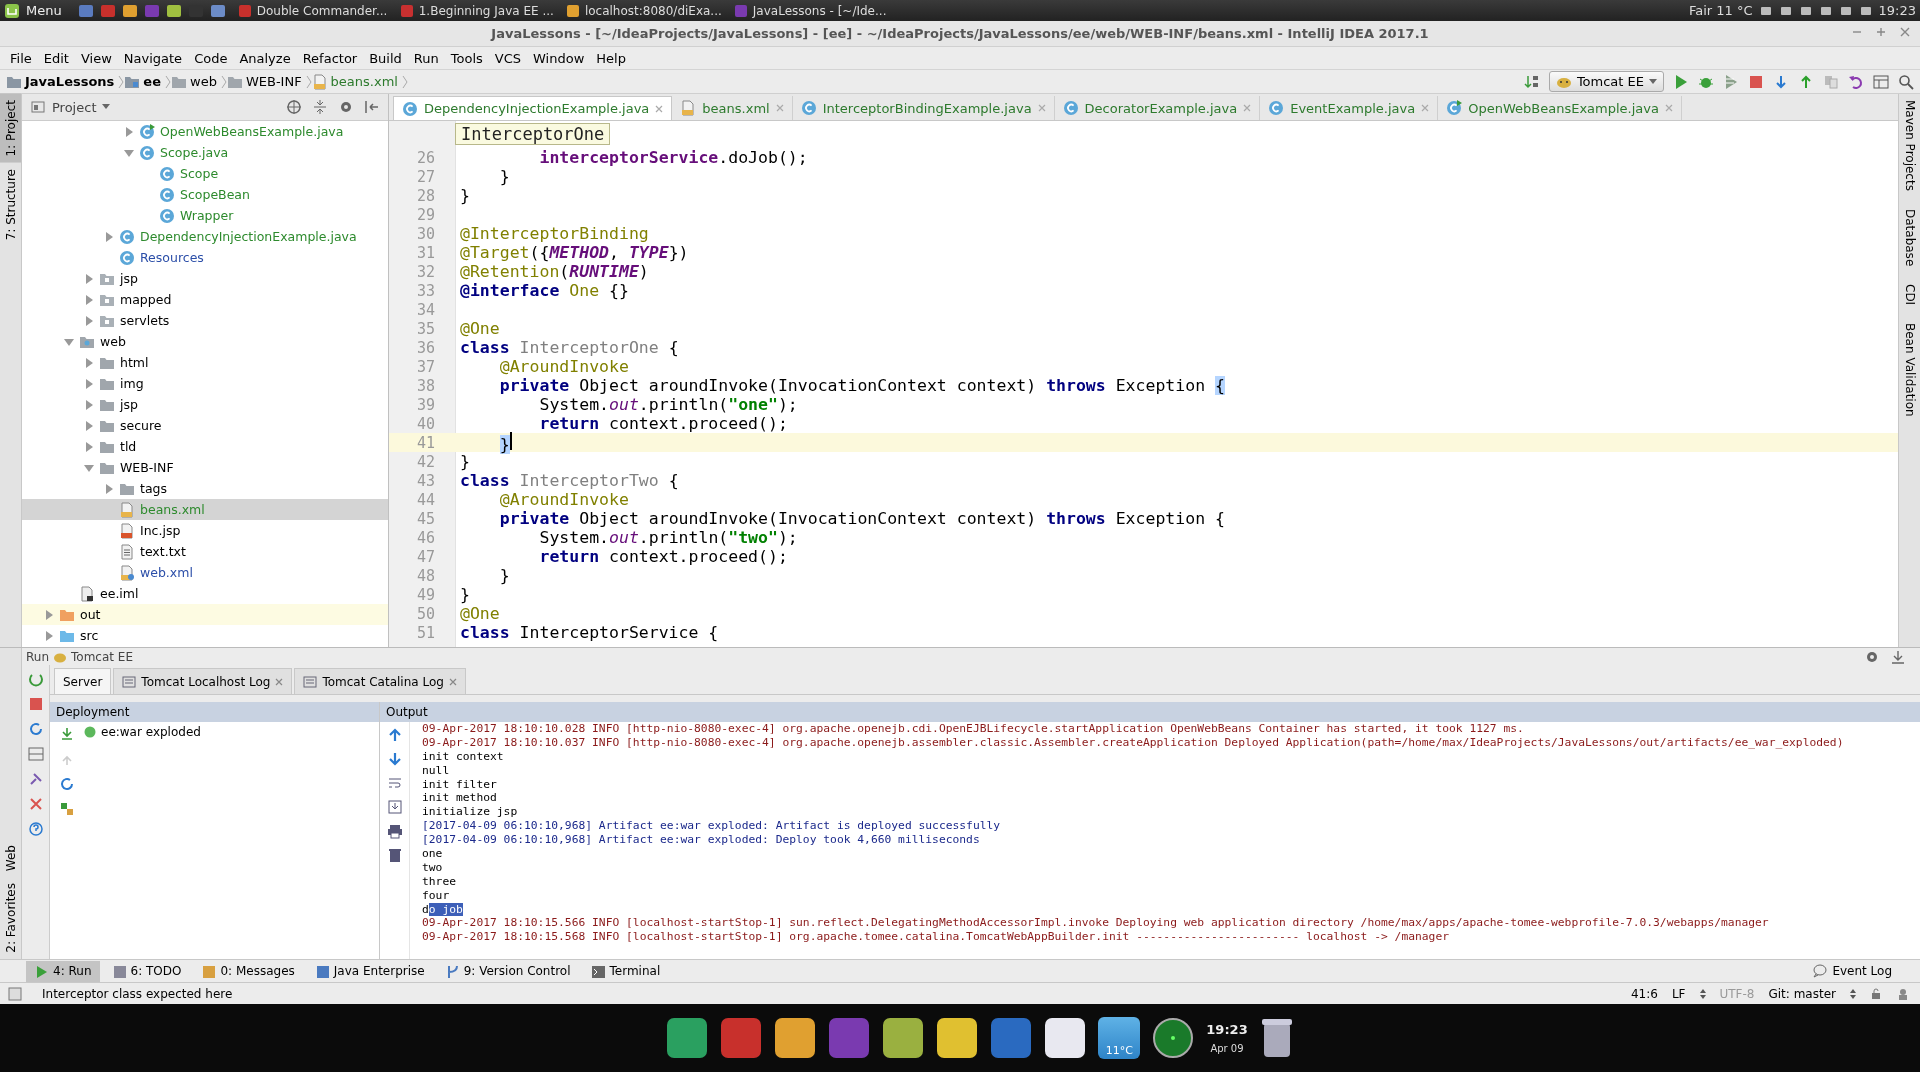 Image resolution: width=1920 pixels, height=1072 pixels. Describe the element at coordinates (146, 971) in the screenshot. I see `tool-window-button: 6: TODO` at that location.